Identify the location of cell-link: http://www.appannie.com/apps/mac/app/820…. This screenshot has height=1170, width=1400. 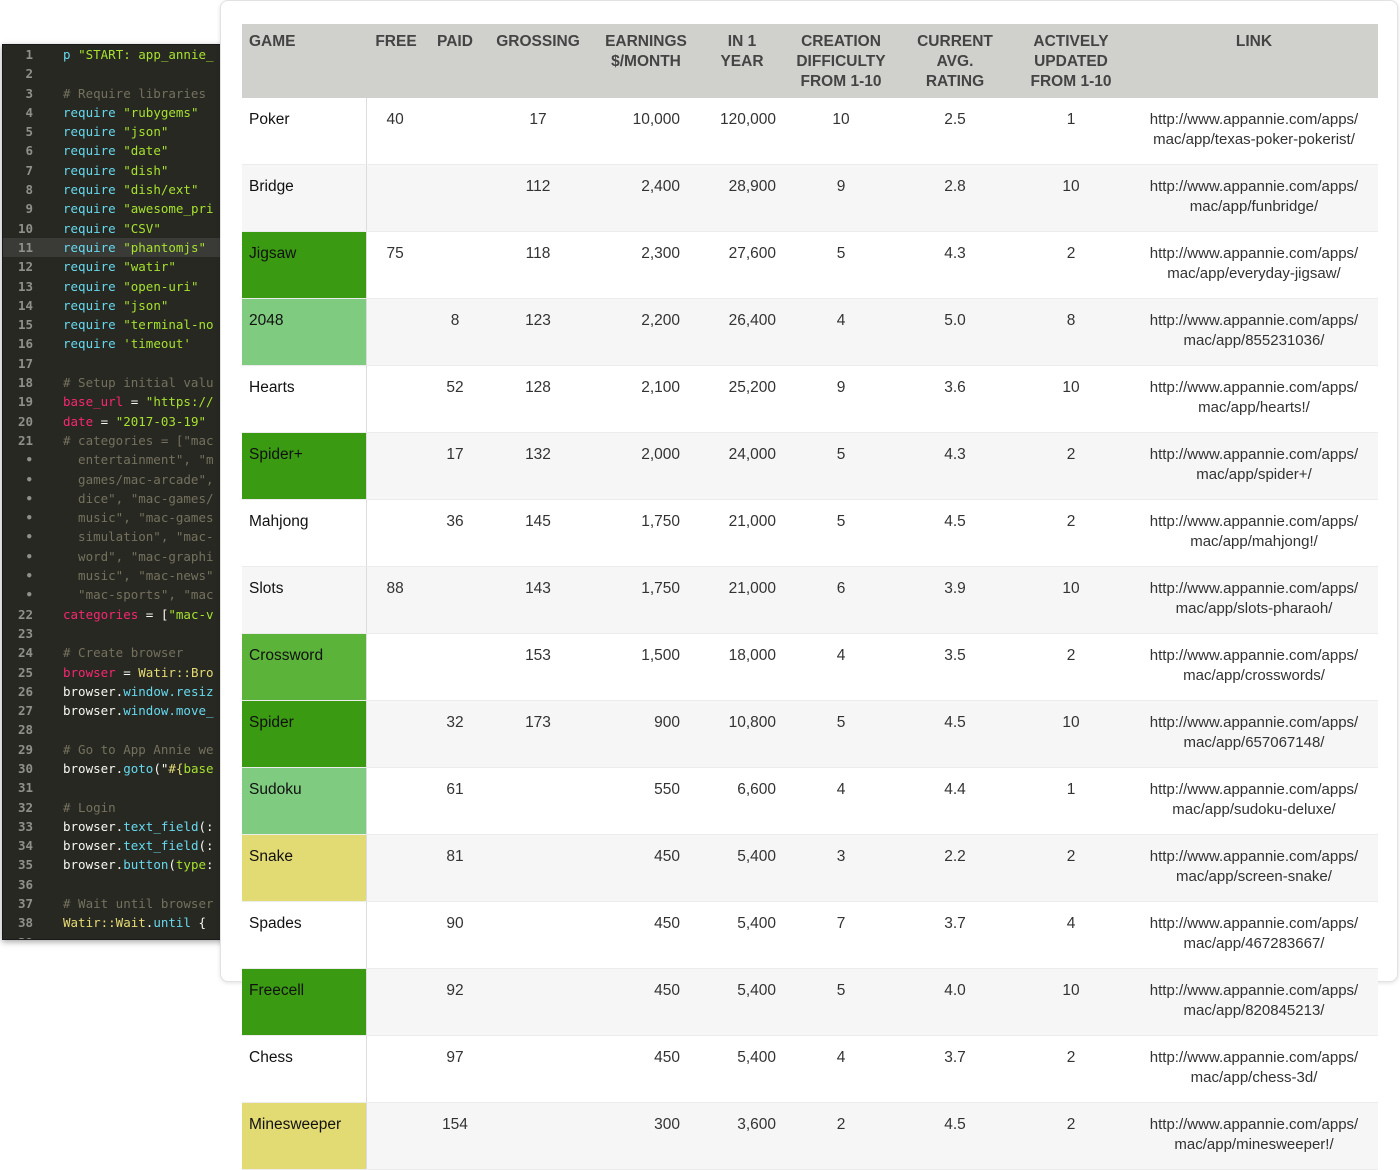
(1254, 1002).